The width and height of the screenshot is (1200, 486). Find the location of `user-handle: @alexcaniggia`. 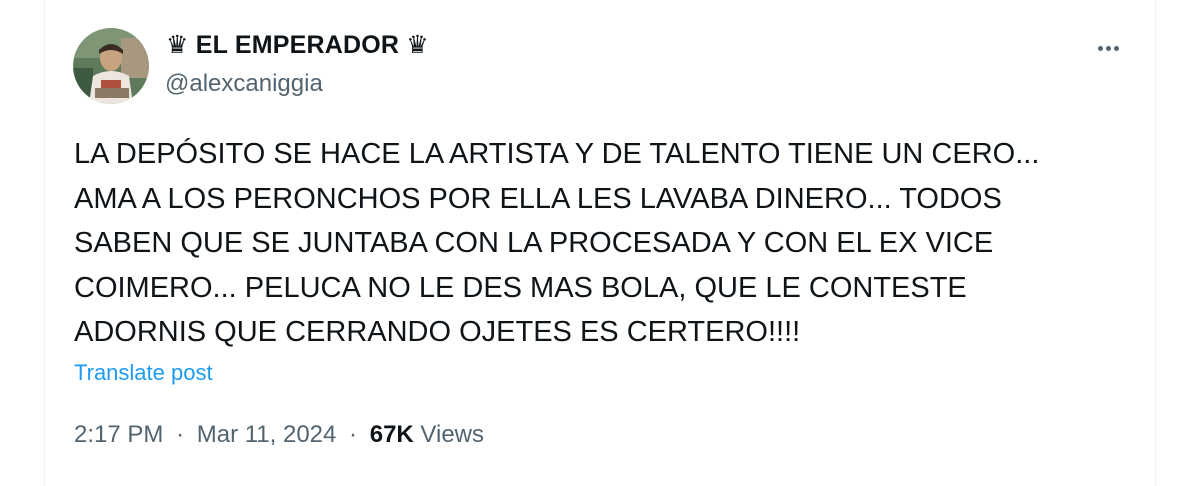

user-handle: @alexcaniggia is located at coordinates (244, 84).